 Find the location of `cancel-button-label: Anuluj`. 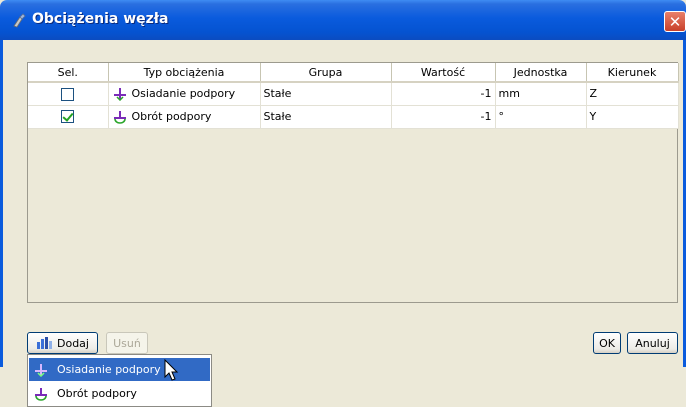

cancel-button-label: Anuluj is located at coordinates (652, 343).